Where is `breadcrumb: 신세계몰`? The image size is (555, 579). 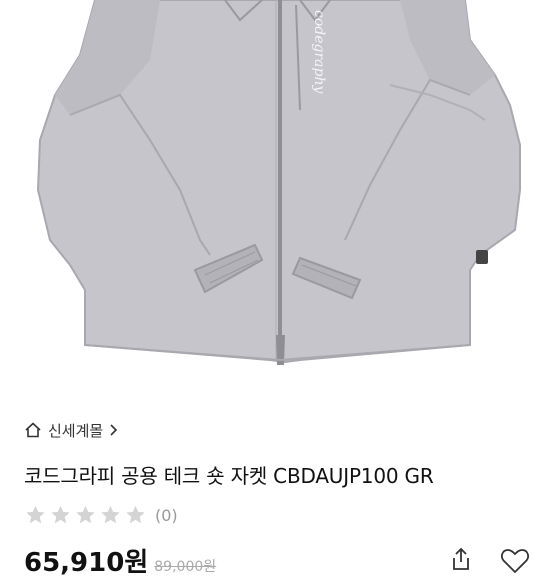 breadcrumb: 신세계몰 is located at coordinates (71, 430).